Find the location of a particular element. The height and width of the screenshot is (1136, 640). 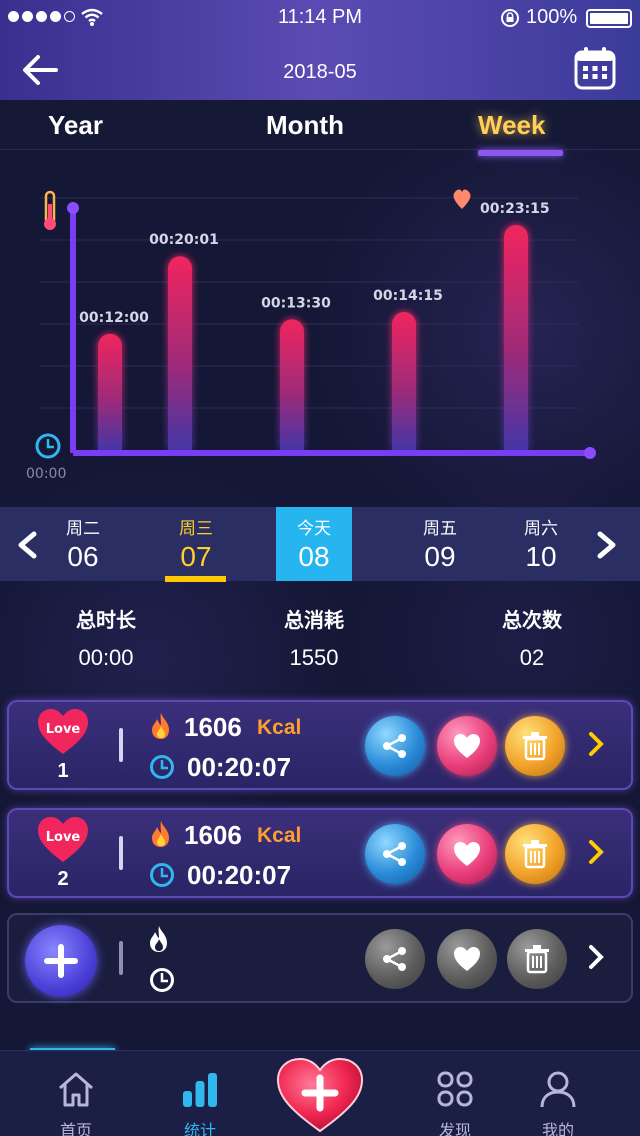

chart-bar-label: 00:20:01 is located at coordinates (184, 240).